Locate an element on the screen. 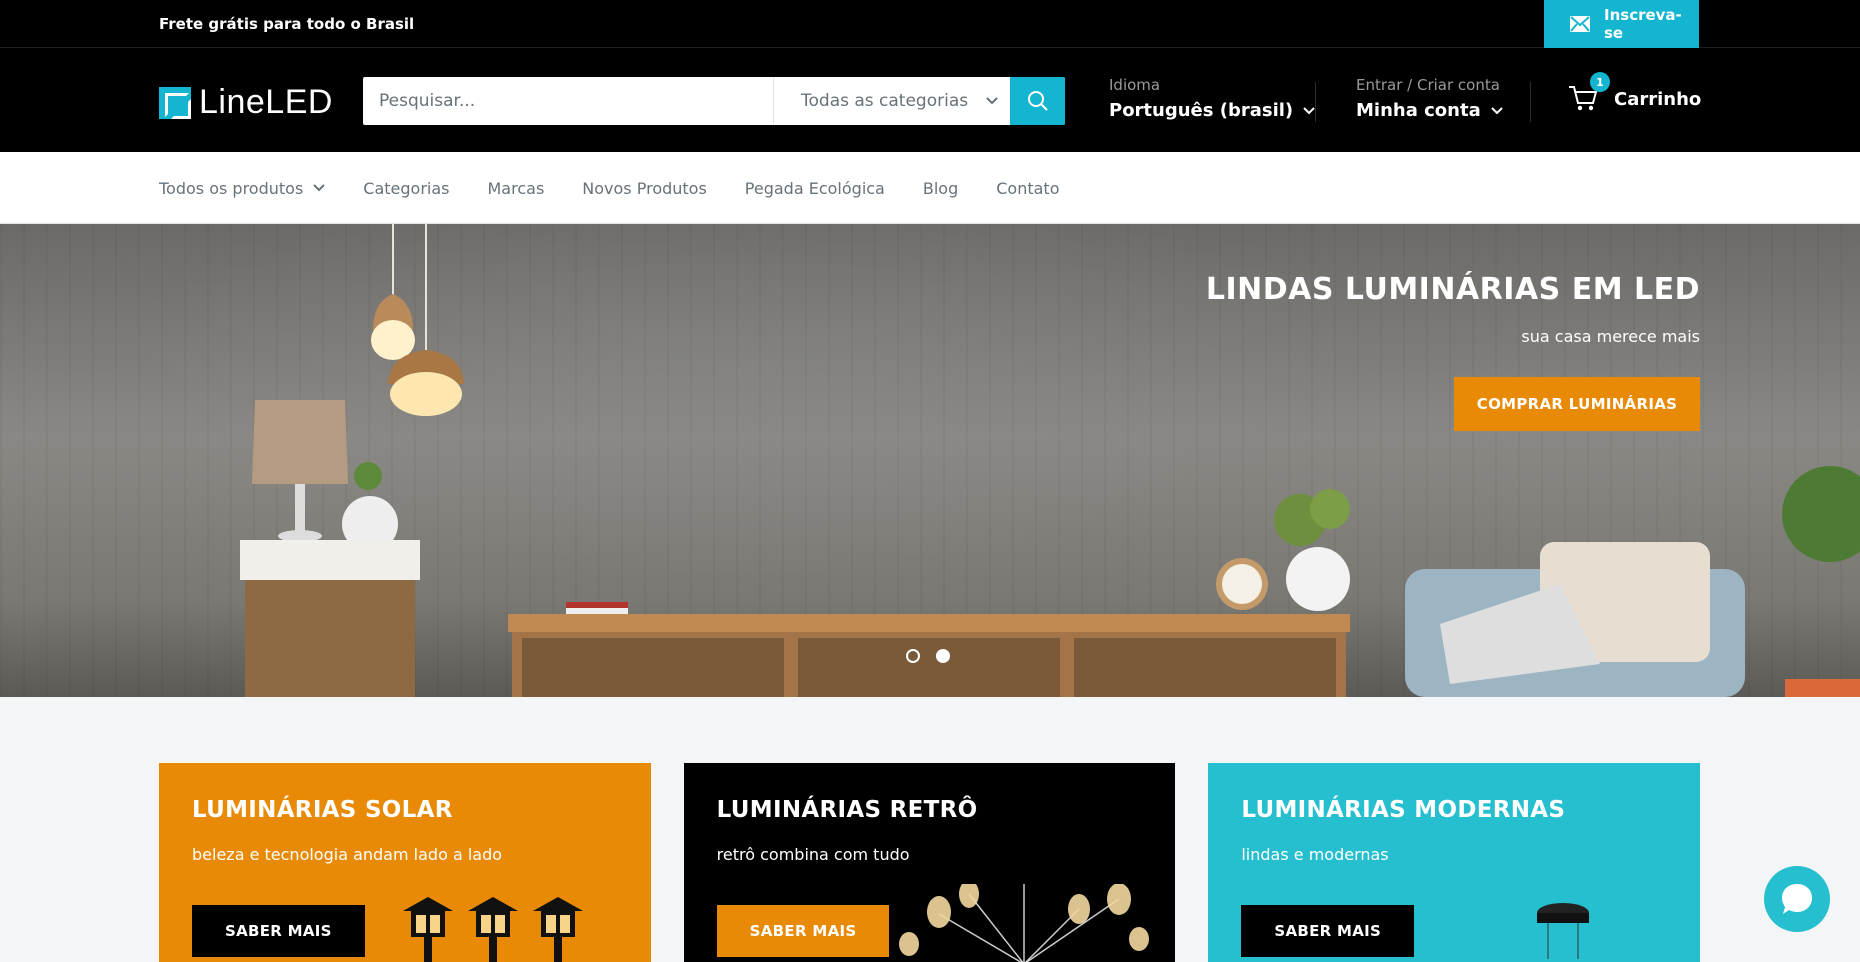  nav-item-new-products: Novos Produtos is located at coordinates (644, 188).